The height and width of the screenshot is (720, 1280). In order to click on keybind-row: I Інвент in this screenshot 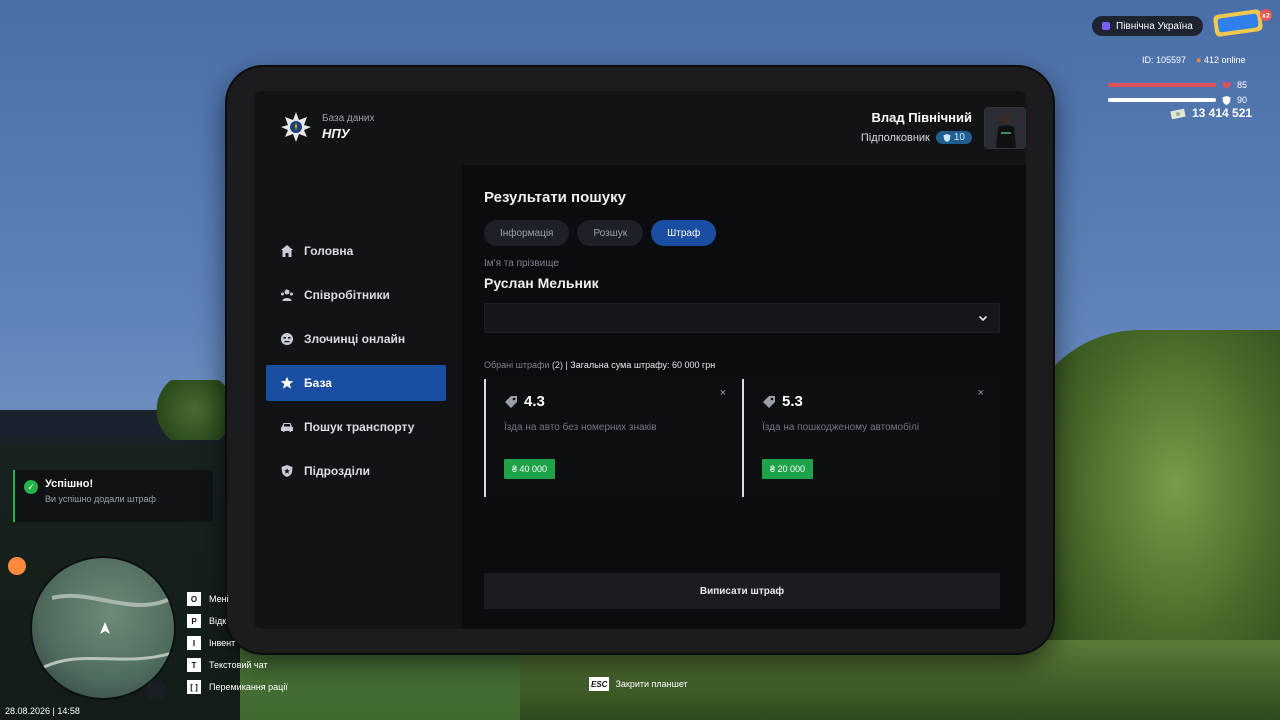, I will do `click(237, 643)`.